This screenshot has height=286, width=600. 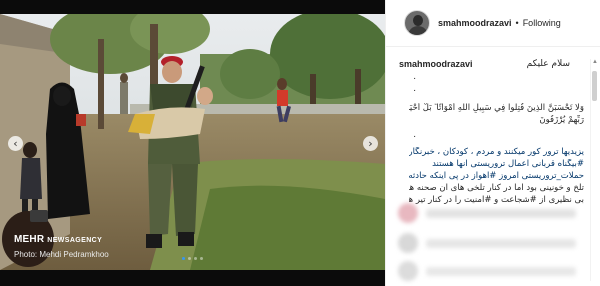 What do you see at coordinates (594, 86) in the screenshot?
I see `scroll-thumb` at bounding box center [594, 86].